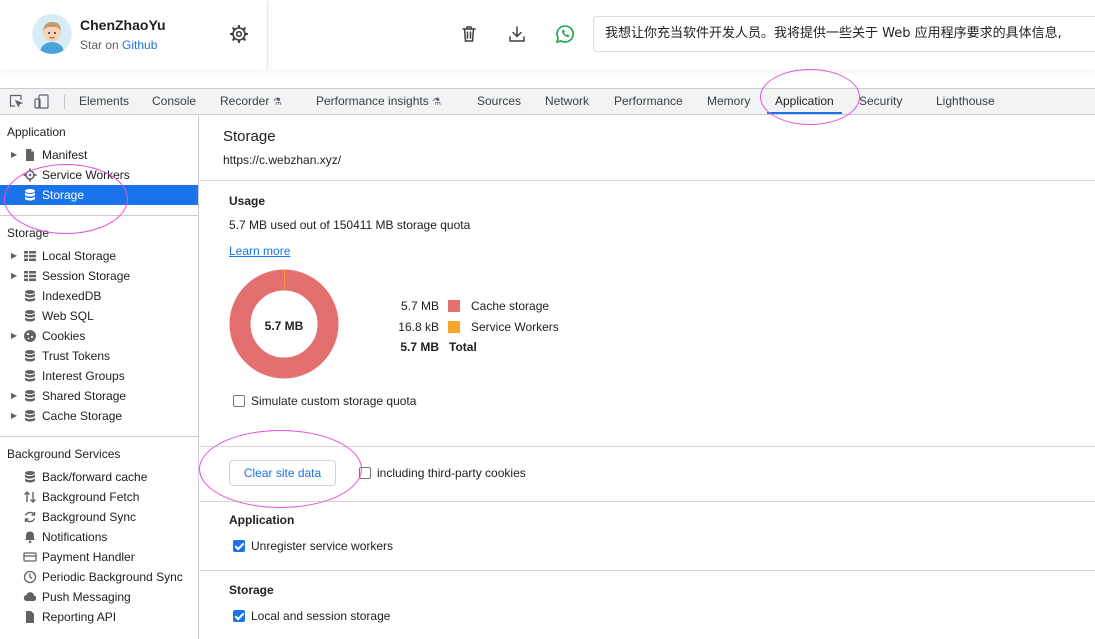 This screenshot has height=639, width=1095. I want to click on sidebar-item-local-storage: ▶ Local Storage, so click(99, 256).